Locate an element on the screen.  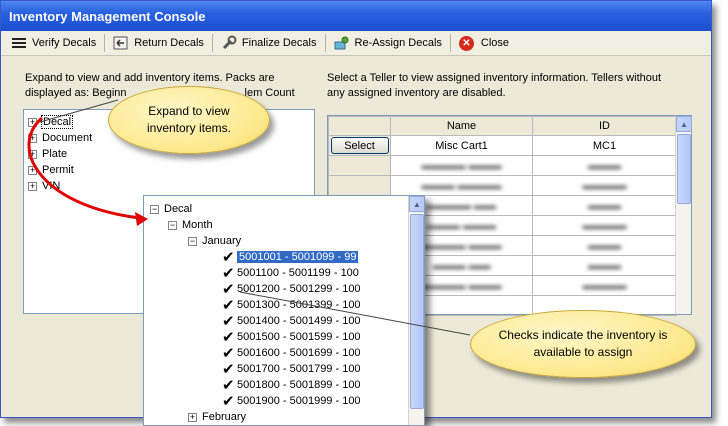
zoom-range-item: ✔ 5001600 - 5001699 - 100 is located at coordinates (291, 353).